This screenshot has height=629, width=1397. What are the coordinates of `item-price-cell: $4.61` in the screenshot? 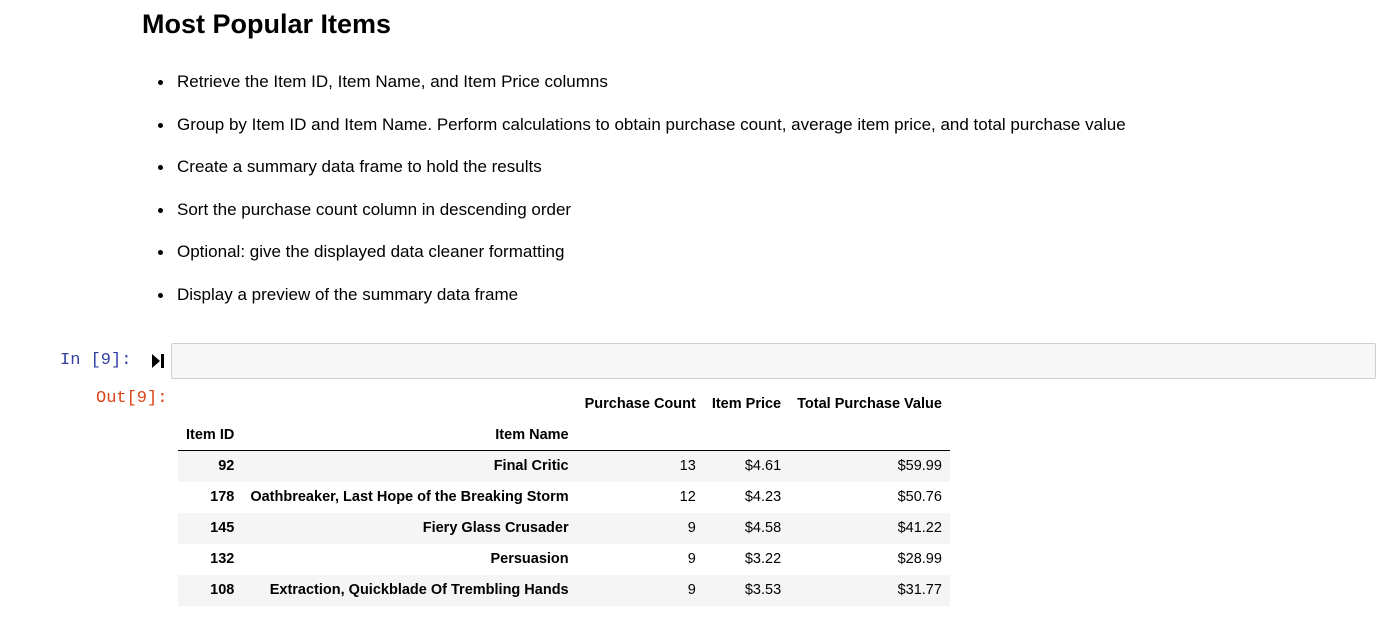 It's located at (763, 466).